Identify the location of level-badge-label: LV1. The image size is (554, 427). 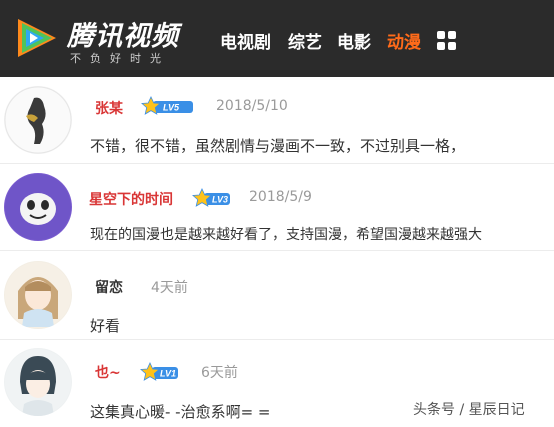
(168, 374).